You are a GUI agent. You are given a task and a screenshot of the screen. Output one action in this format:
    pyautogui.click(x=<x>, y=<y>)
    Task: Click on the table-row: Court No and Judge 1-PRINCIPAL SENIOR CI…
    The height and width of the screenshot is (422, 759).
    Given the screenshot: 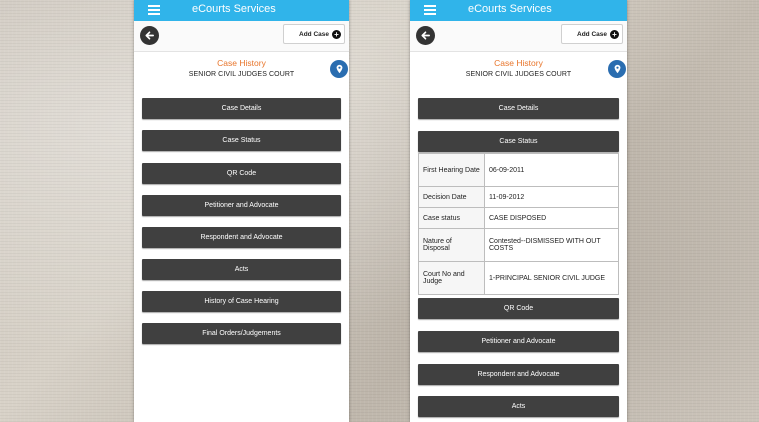 What is the action you would take?
    pyautogui.click(x=518, y=278)
    